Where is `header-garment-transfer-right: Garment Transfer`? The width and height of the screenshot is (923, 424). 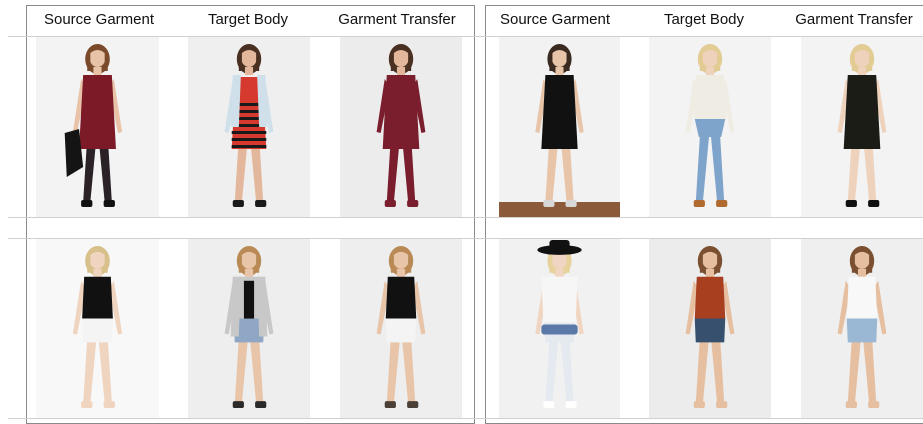
header-garment-transfer-right: Garment Transfer is located at coordinates (854, 19).